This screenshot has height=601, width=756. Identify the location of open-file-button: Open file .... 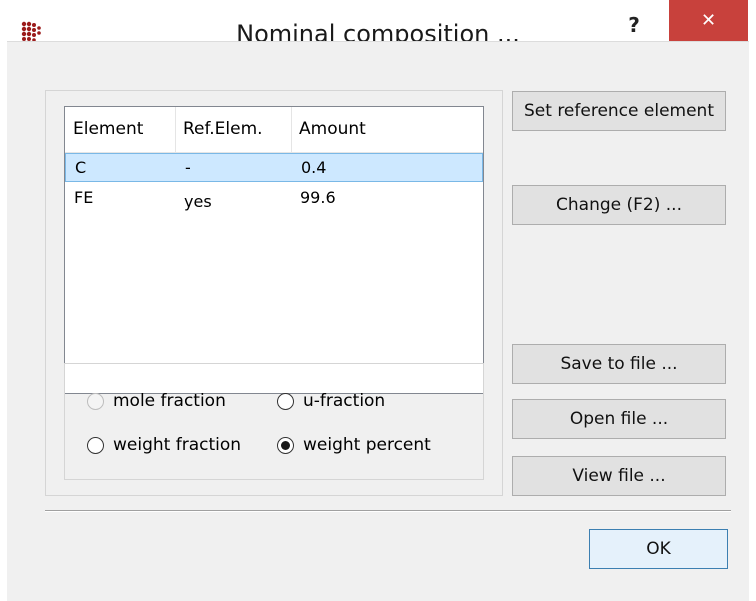
(619, 419).